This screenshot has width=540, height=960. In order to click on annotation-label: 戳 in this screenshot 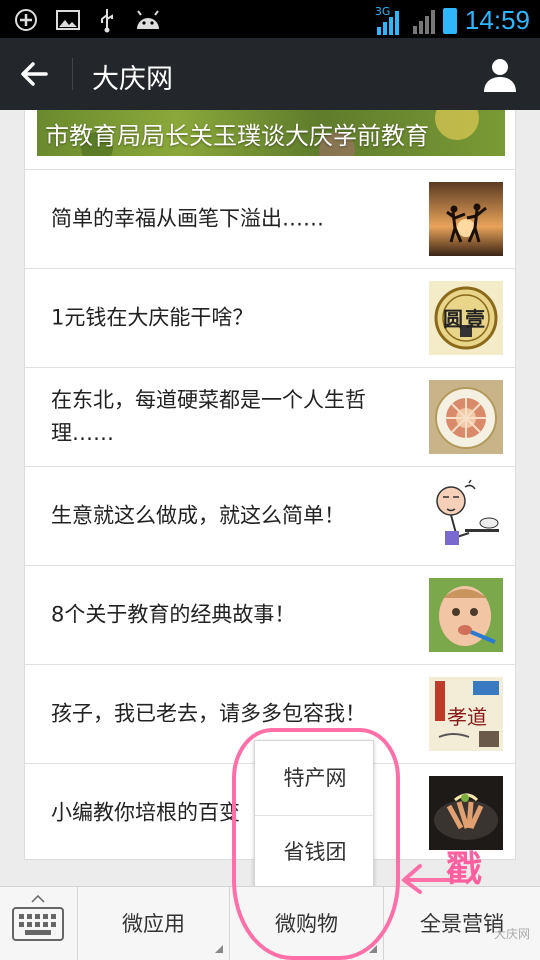, I will do `click(464, 869)`.